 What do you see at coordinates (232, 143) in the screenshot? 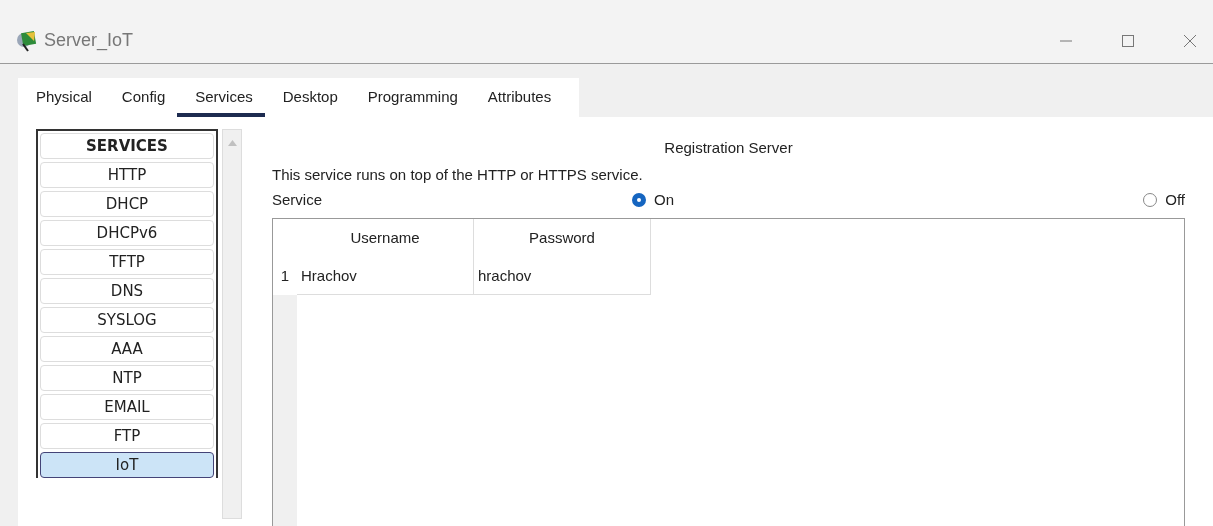
I see `scroll-up-icon` at bounding box center [232, 143].